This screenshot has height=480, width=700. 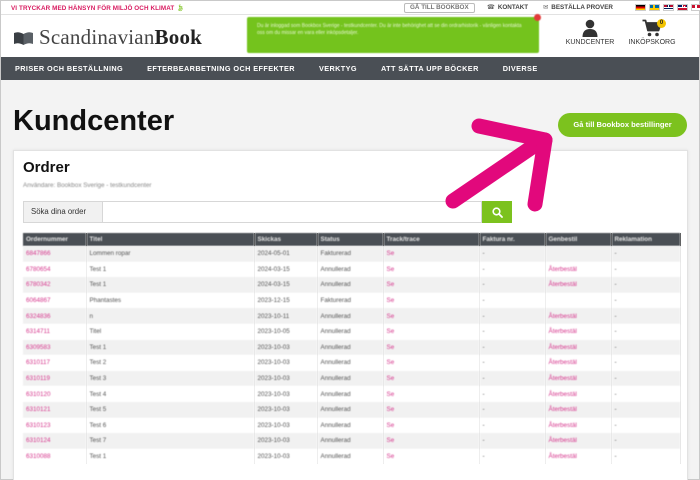 I want to click on order-number-cell: 6780654, so click(x=55, y=269).